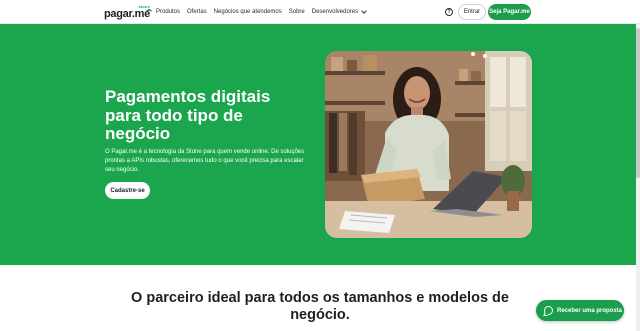 This screenshot has height=331, width=640. What do you see at coordinates (472, 12) in the screenshot?
I see `login-button: Entrar` at bounding box center [472, 12].